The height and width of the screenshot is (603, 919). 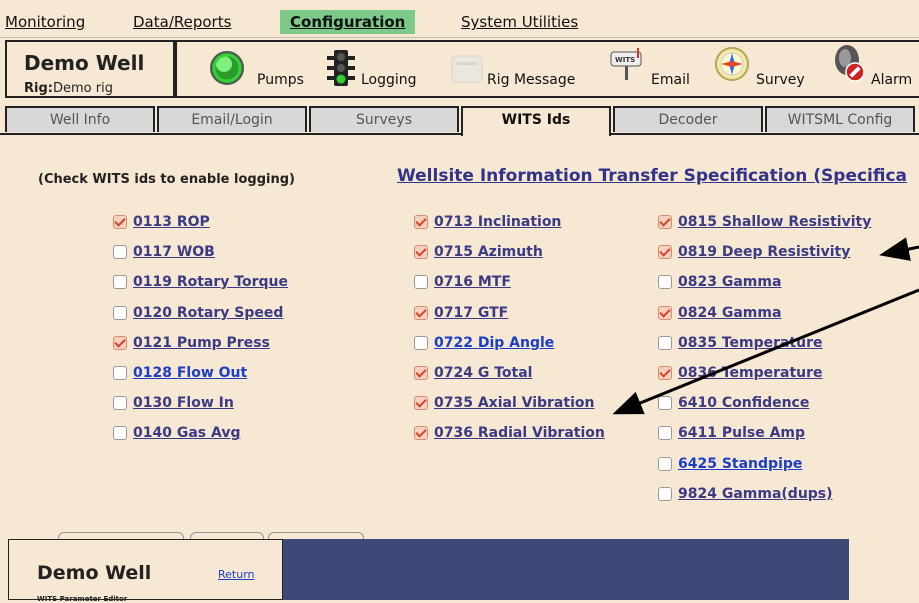 What do you see at coordinates (740, 464) in the screenshot?
I see `wits-id-link: 6425 Standpipe` at bounding box center [740, 464].